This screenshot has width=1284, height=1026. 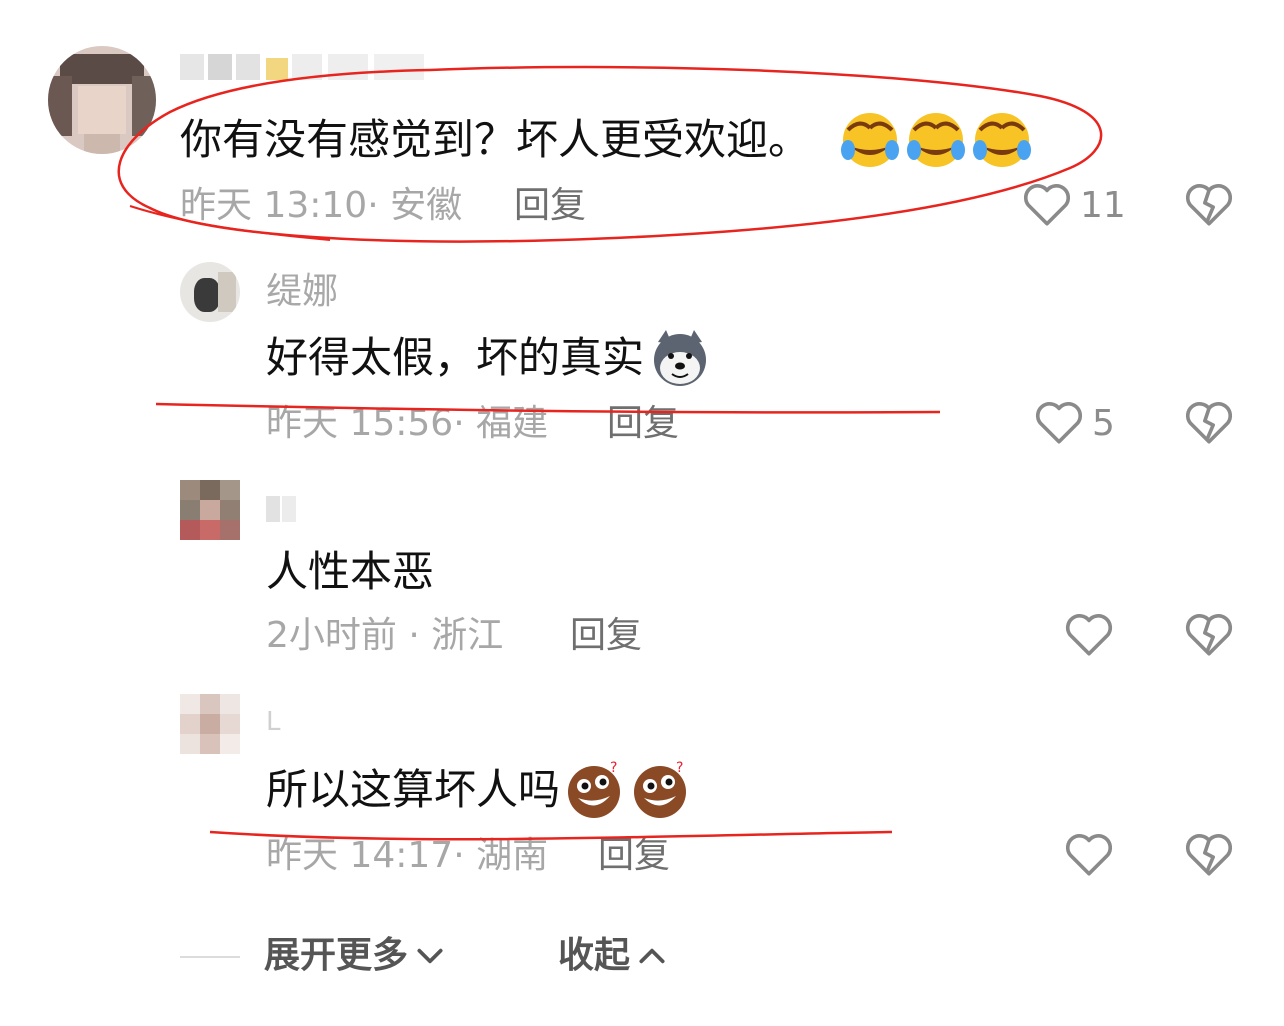 I want to click on location: 浙江, so click(x=467, y=635).